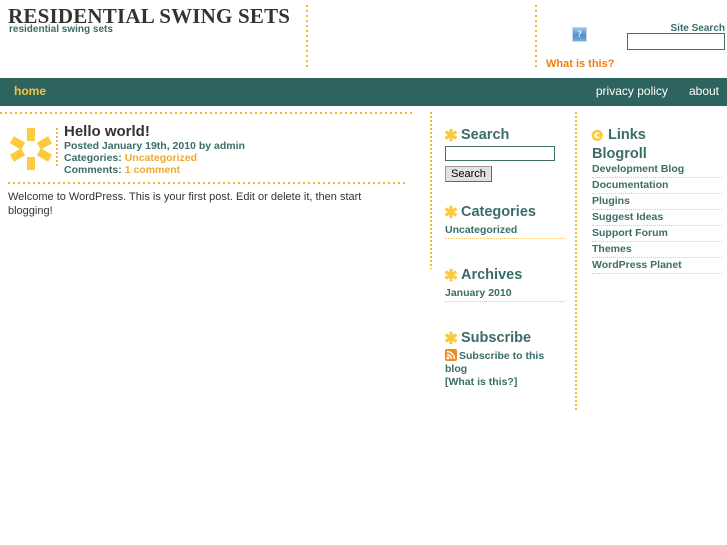 The height and width of the screenshot is (545, 727). Describe the element at coordinates (612, 249) in the screenshot. I see `blogroll-link: Themes` at that location.